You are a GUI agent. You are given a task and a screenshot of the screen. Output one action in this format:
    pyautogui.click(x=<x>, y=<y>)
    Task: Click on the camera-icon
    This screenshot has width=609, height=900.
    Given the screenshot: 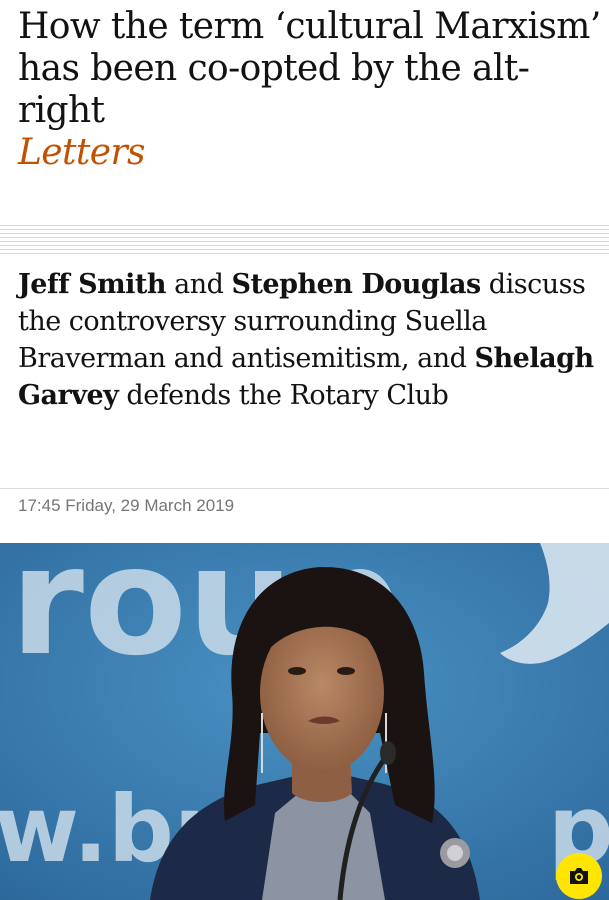 What is the action you would take?
    pyautogui.click(x=579, y=876)
    